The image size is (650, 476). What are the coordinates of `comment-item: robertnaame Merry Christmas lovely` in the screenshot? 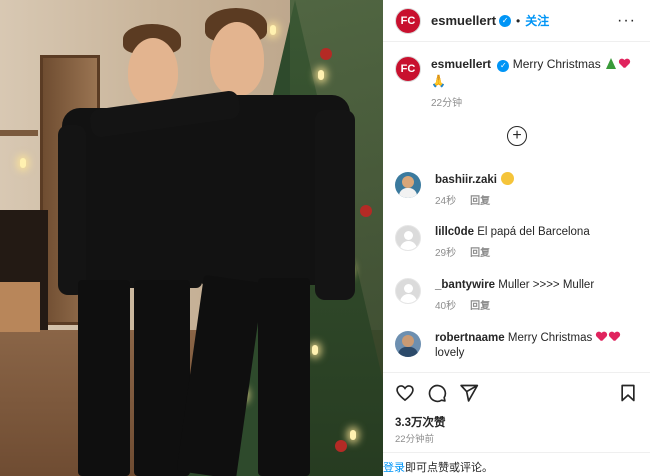 It's located at (520, 346).